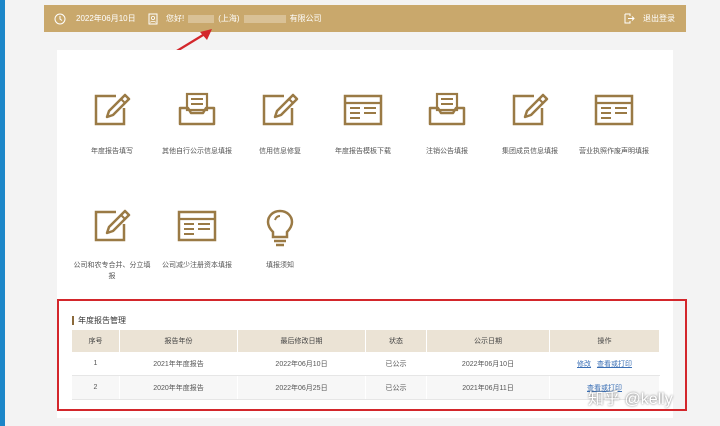  Describe the element at coordinates (614, 364) in the screenshot. I see `view-print-link: 查看或打印` at that location.